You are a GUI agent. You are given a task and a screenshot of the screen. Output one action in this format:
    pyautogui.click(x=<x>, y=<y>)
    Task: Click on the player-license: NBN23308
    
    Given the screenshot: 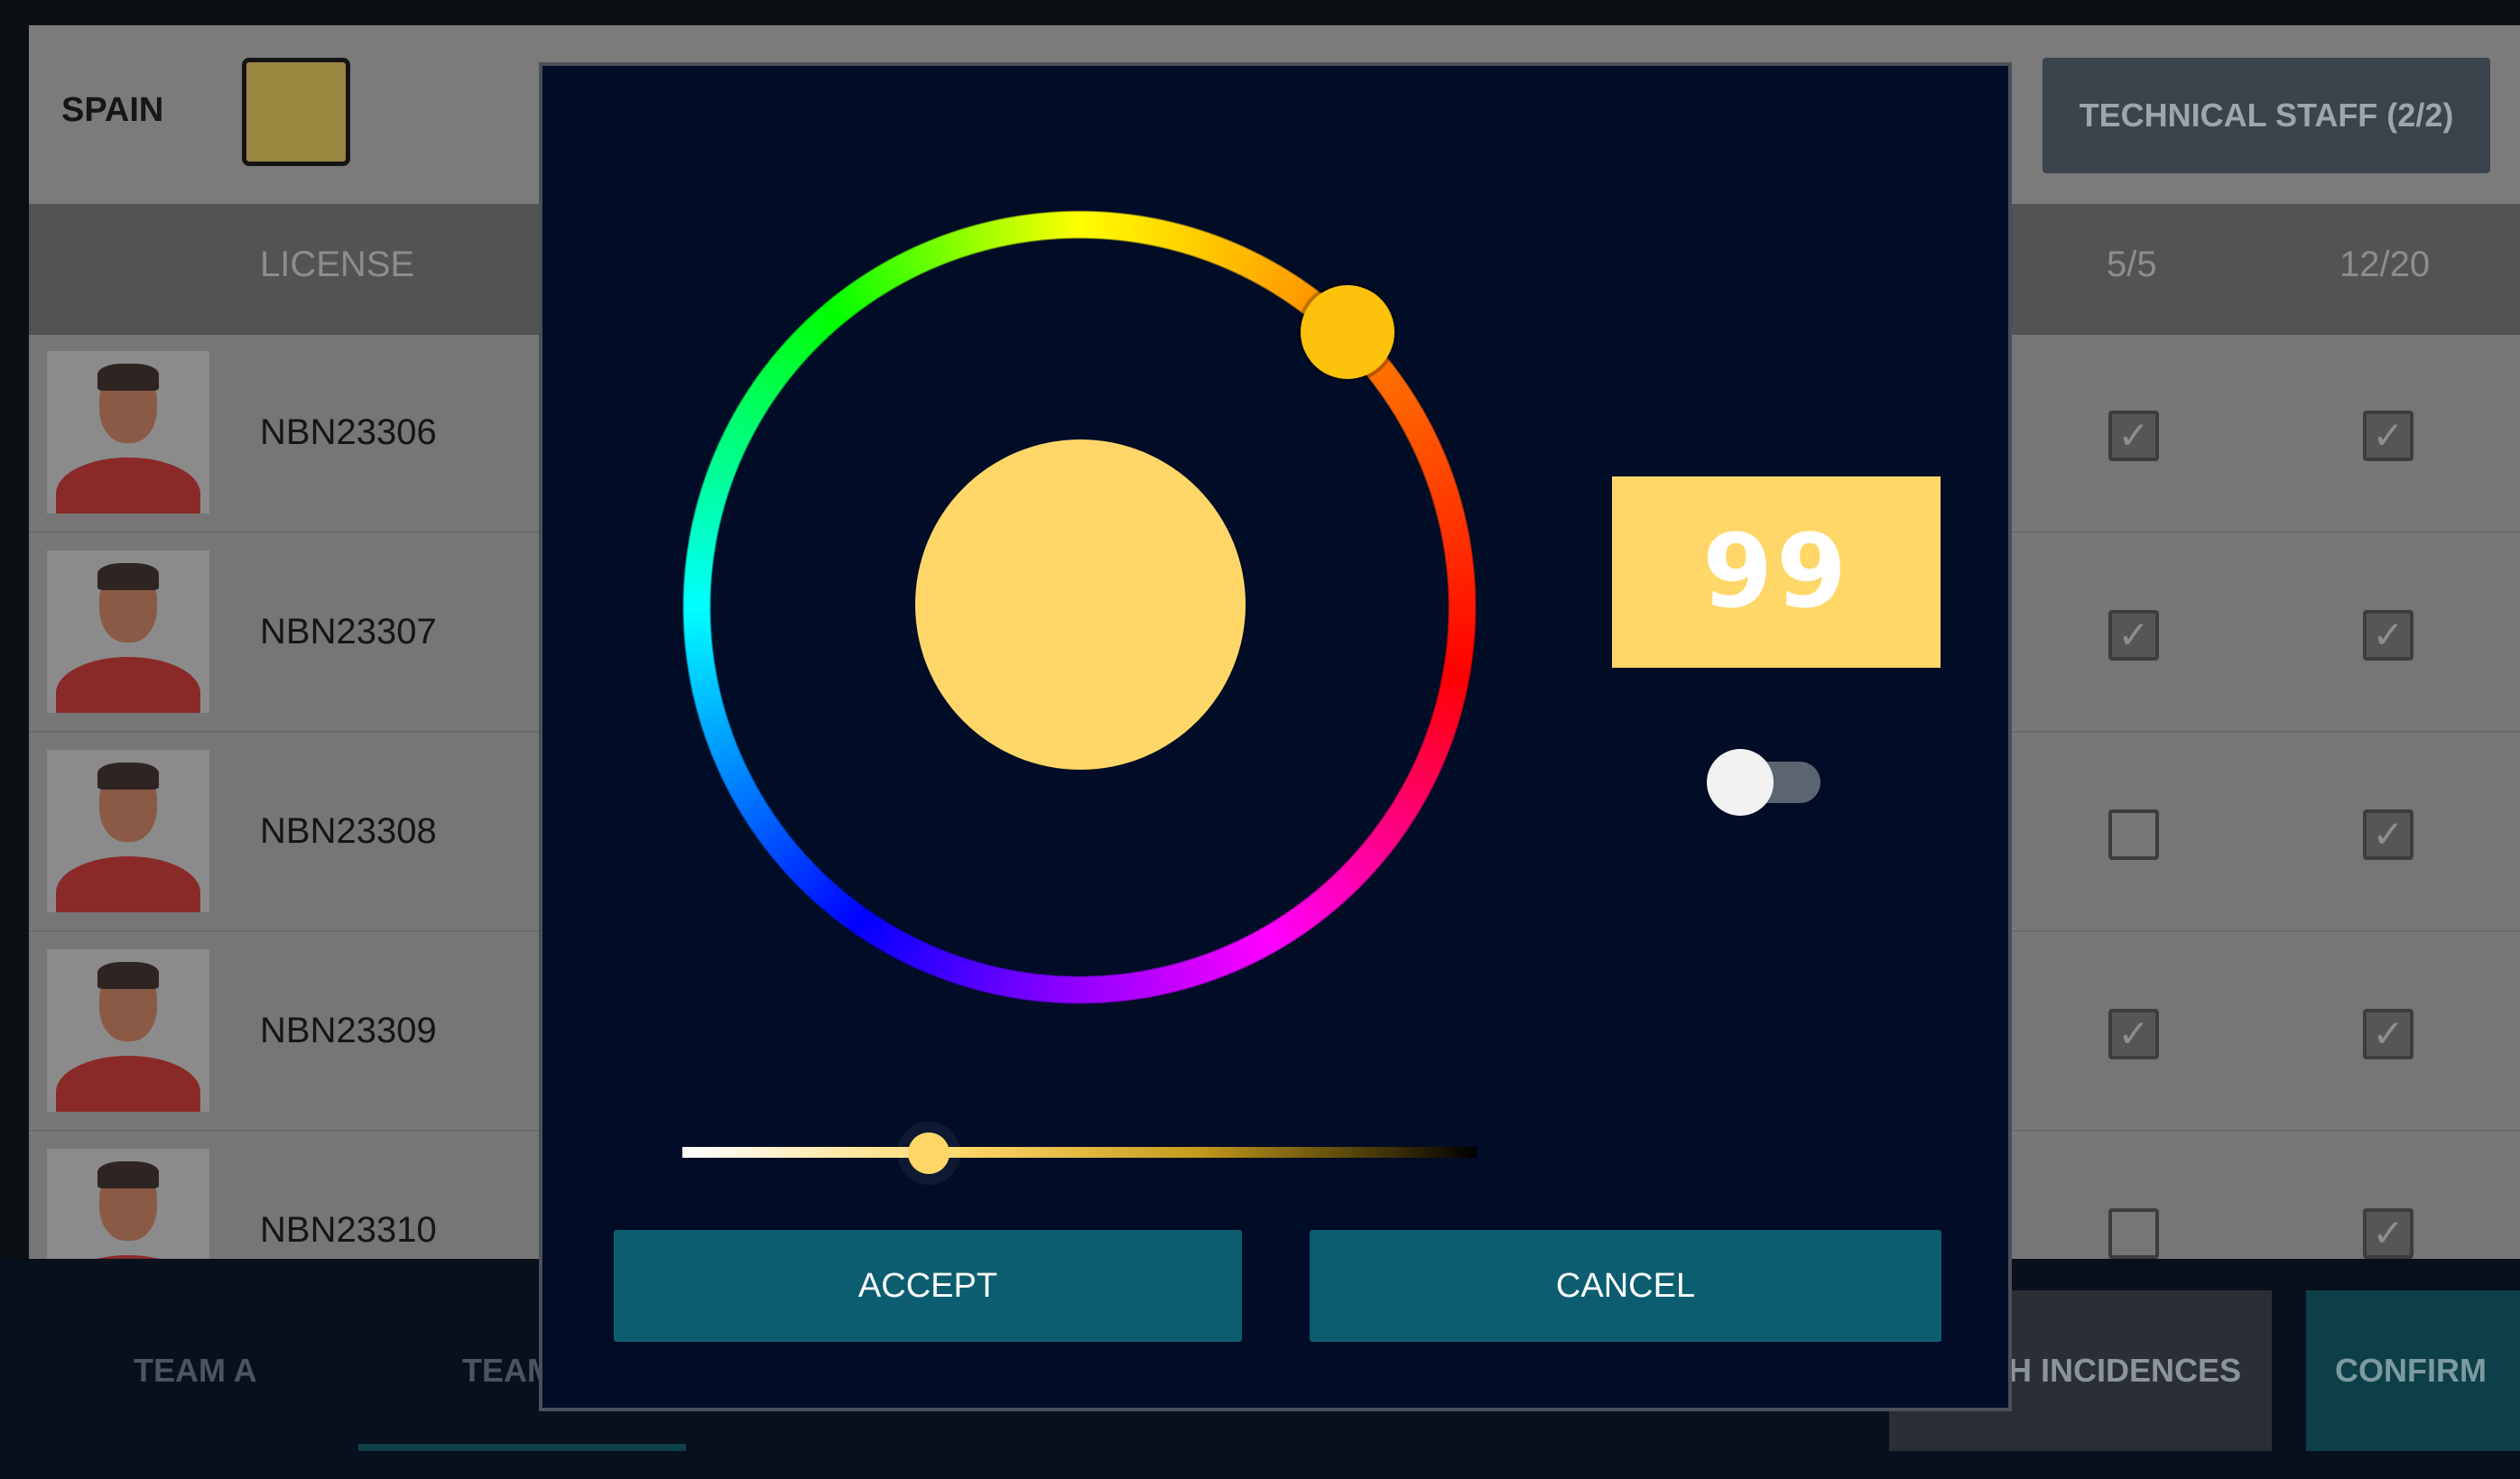 What is the action you would take?
    pyautogui.click(x=348, y=831)
    